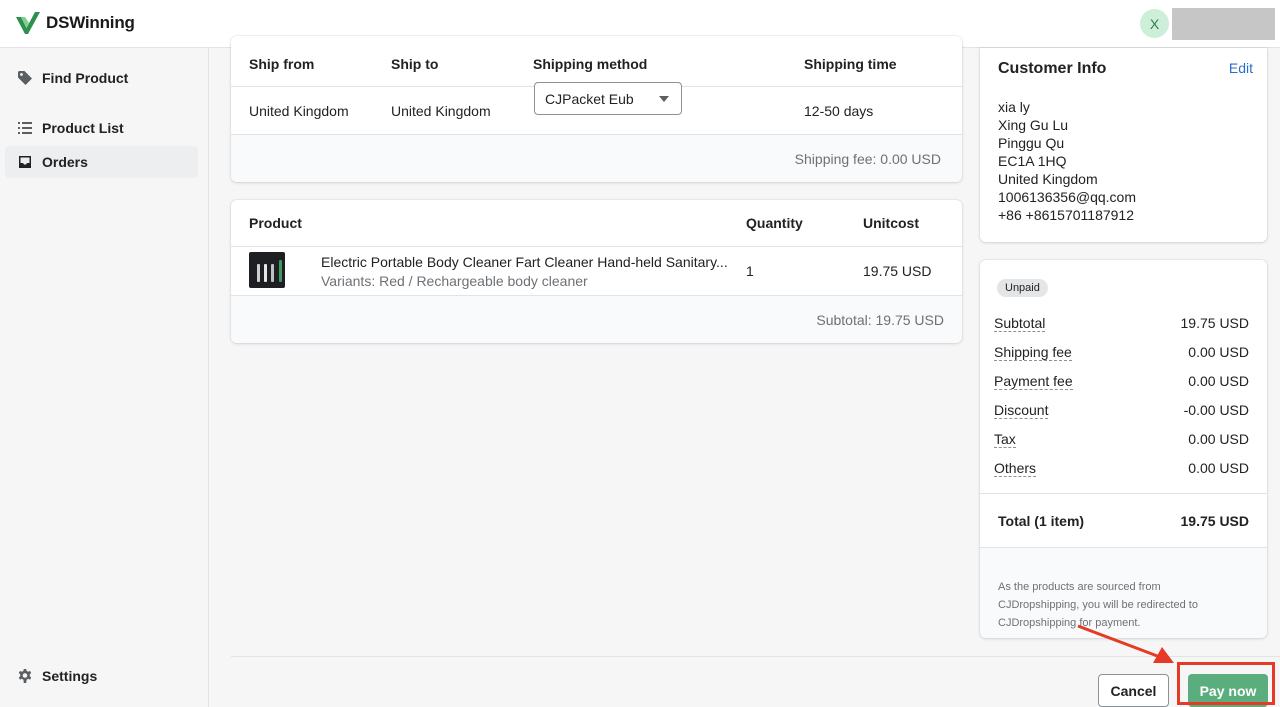 The image size is (1280, 707). I want to click on sidebar-item-find-product: Find Product, so click(101, 78).